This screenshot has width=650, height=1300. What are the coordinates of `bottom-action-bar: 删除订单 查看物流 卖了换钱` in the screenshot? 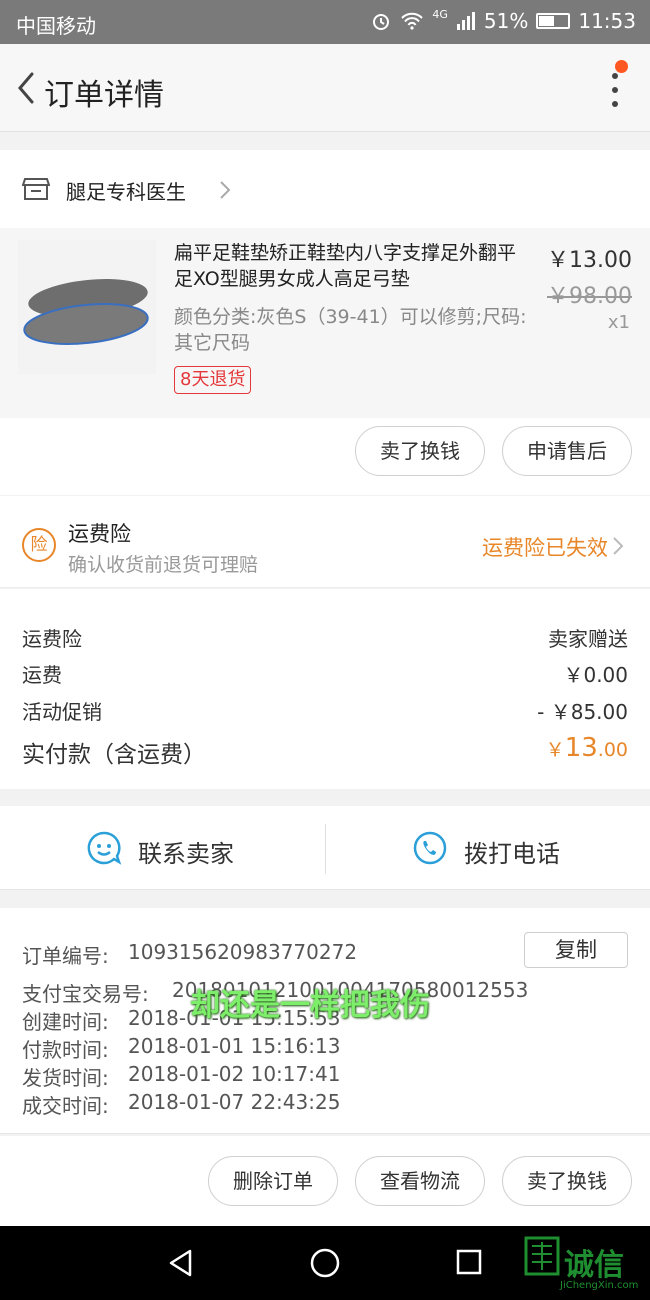 It's located at (325, 1181).